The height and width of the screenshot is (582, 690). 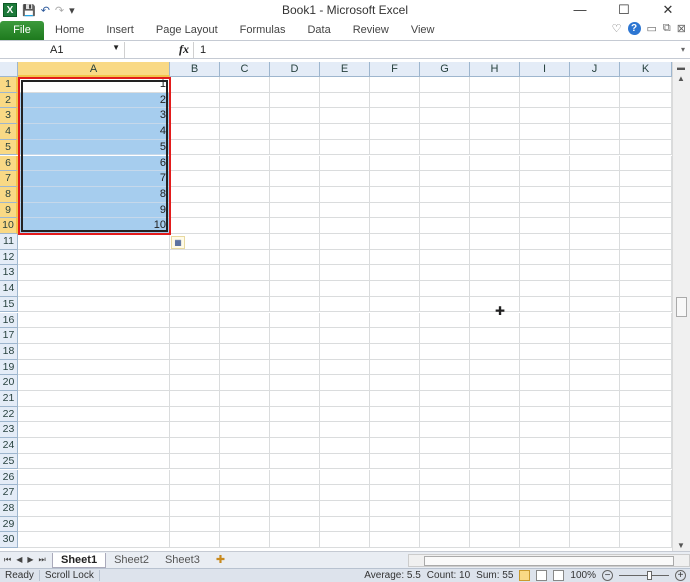 What do you see at coordinates (646, 383) in the screenshot?
I see `cell-k20` at bounding box center [646, 383].